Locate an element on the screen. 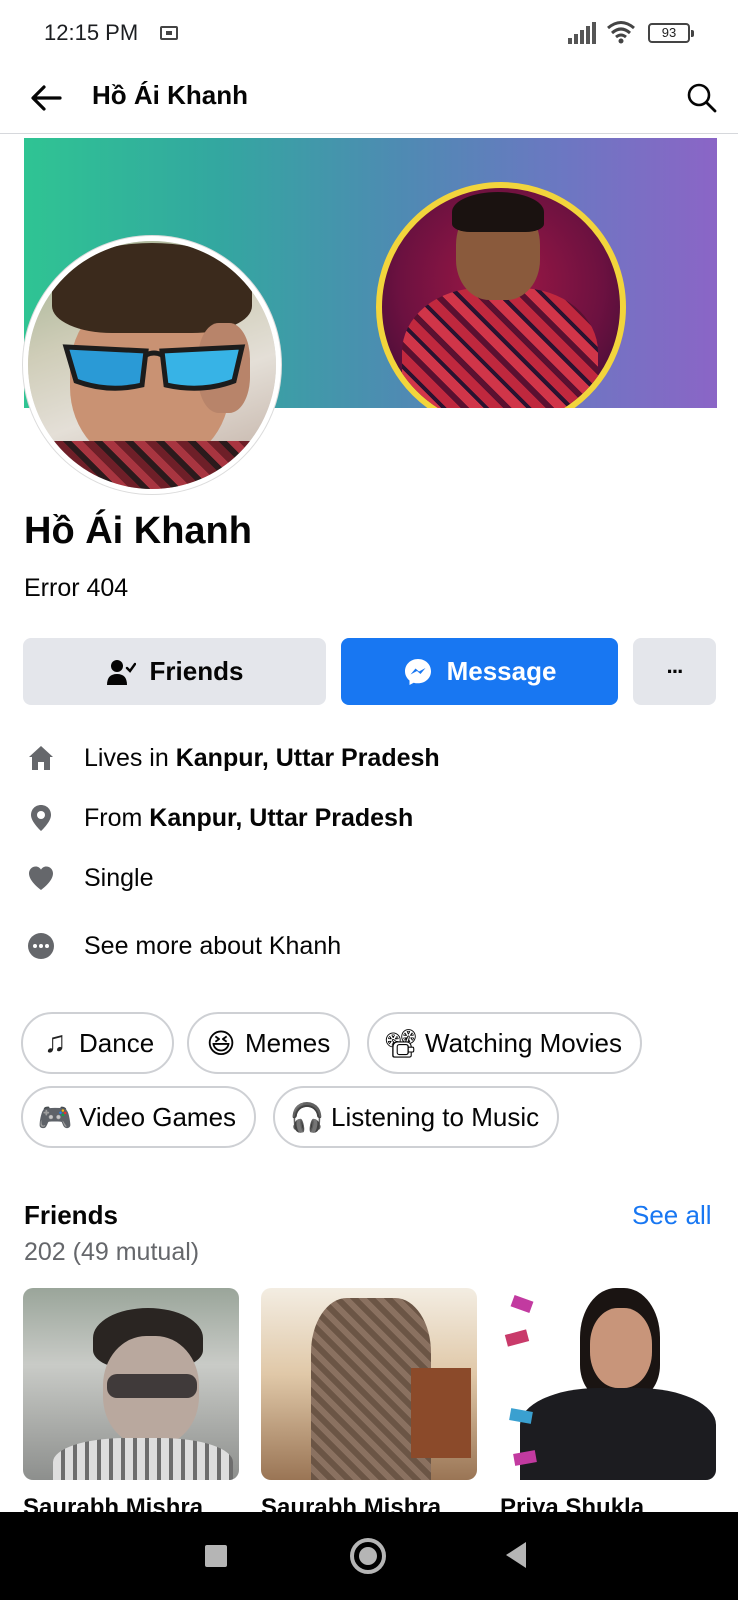 The image size is (738, 1600). more-options-icon: ··· is located at coordinates (675, 671).